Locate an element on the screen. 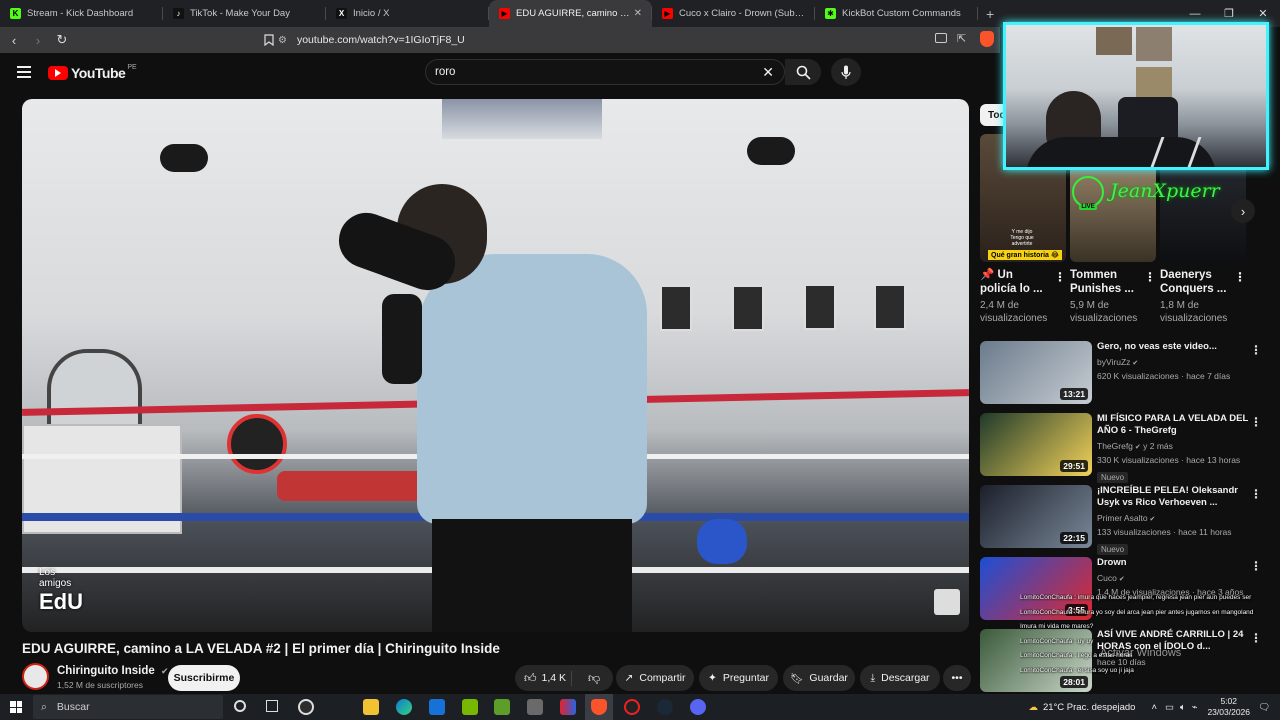  channel-extra: y 2 más is located at coordinates (1158, 446).